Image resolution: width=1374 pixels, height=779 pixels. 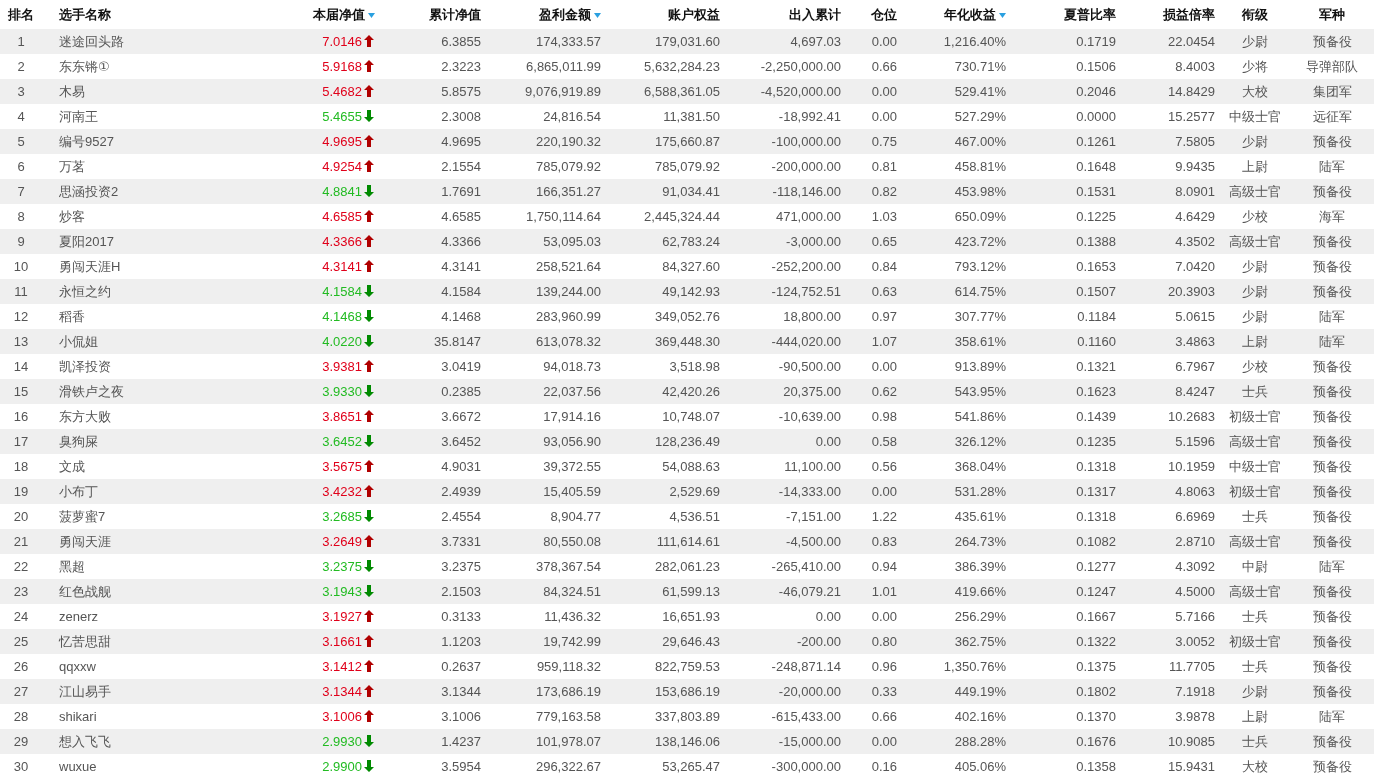 What do you see at coordinates (806, 141) in the screenshot?
I see `table-cell: -100,000.00` at bounding box center [806, 141].